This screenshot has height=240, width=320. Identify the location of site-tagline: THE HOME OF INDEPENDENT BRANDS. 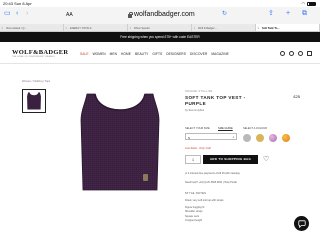
(33, 57).